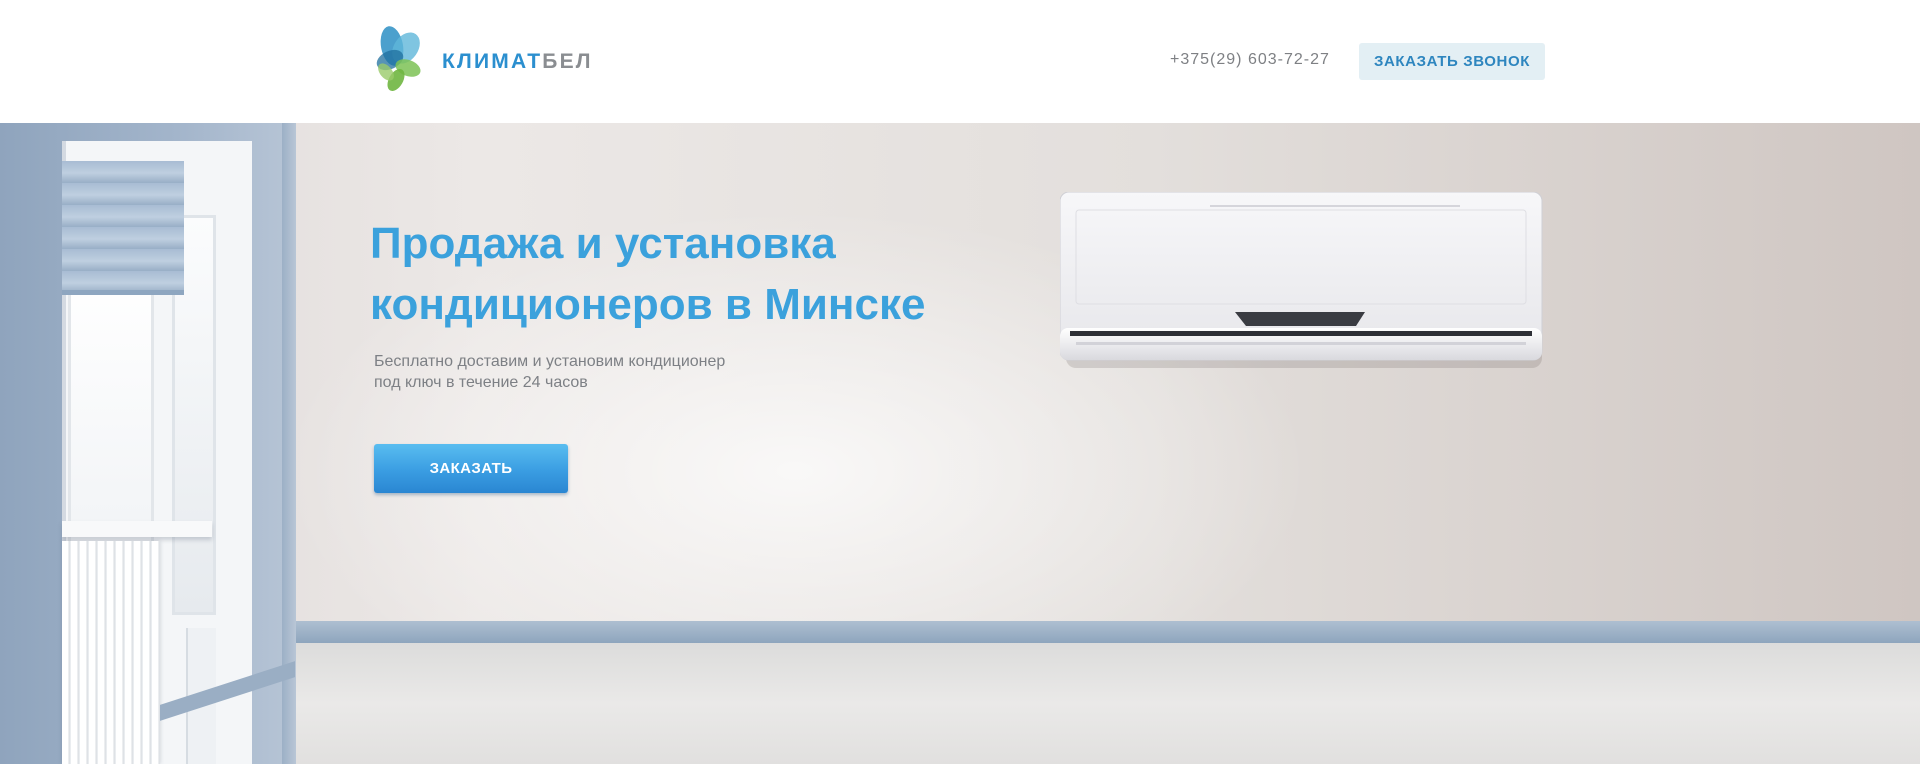 Image resolution: width=1920 pixels, height=764 pixels. Describe the element at coordinates (481, 382) in the screenshot. I see `hero-subtitle-line-2: под ключ в течение 24 часов` at that location.